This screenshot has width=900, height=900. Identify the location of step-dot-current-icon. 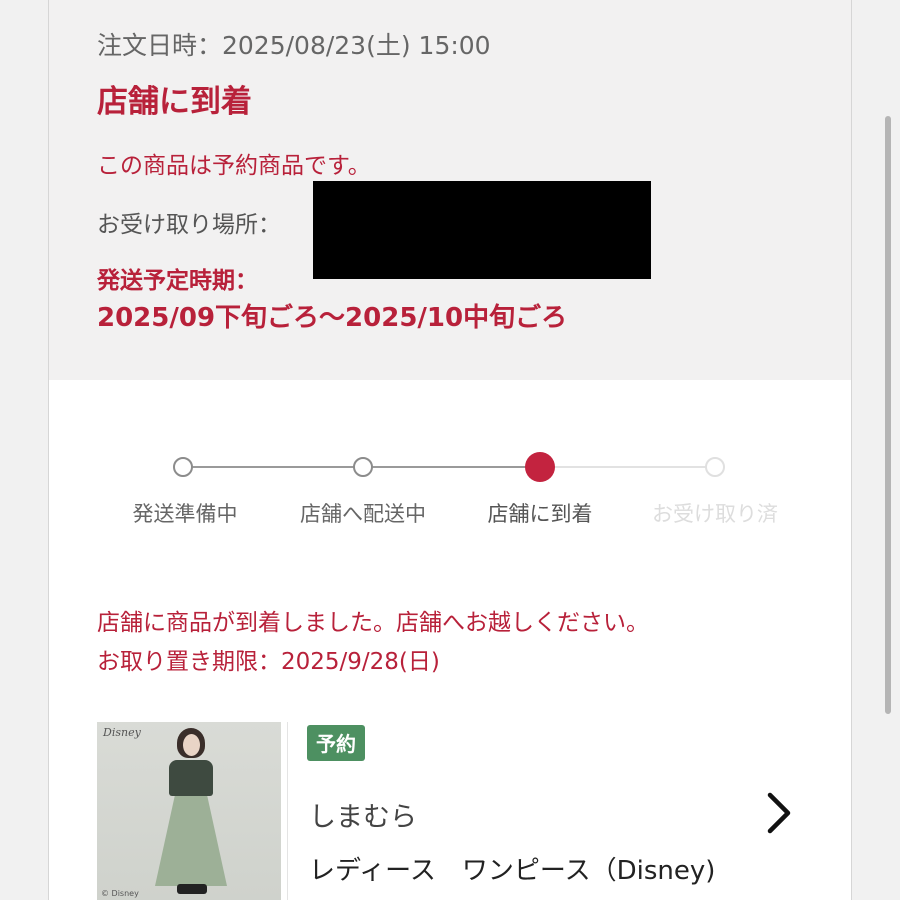
(540, 467).